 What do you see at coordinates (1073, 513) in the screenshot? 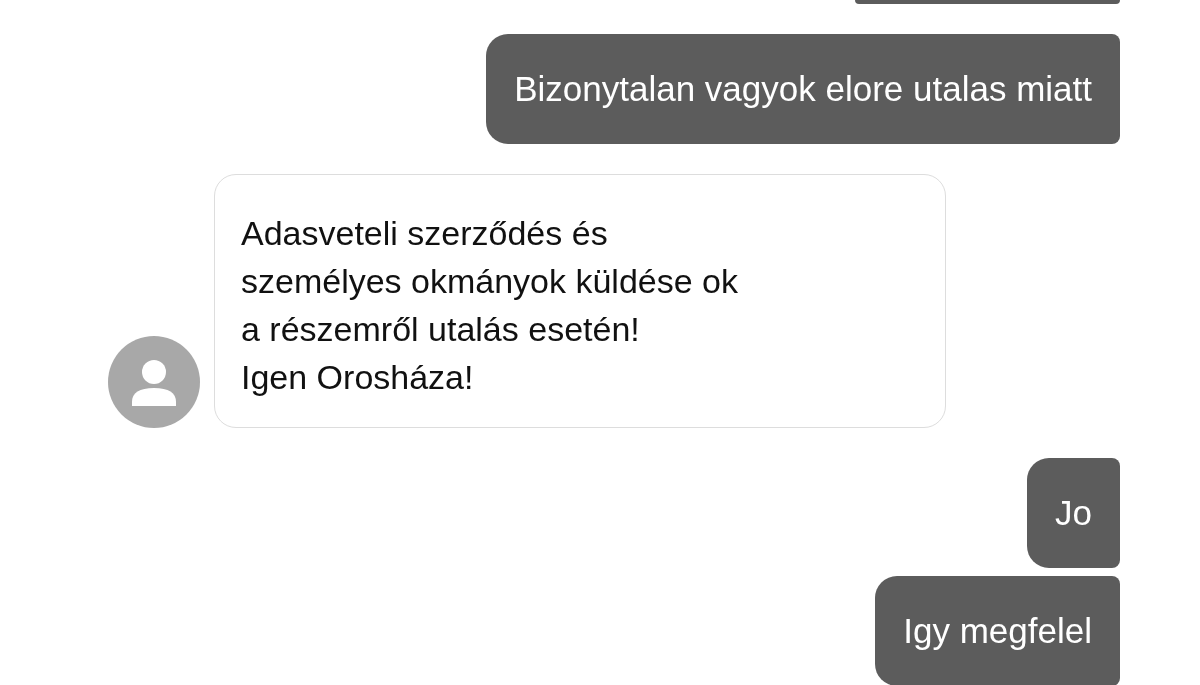
I see `sent-message: Jo` at bounding box center [1073, 513].